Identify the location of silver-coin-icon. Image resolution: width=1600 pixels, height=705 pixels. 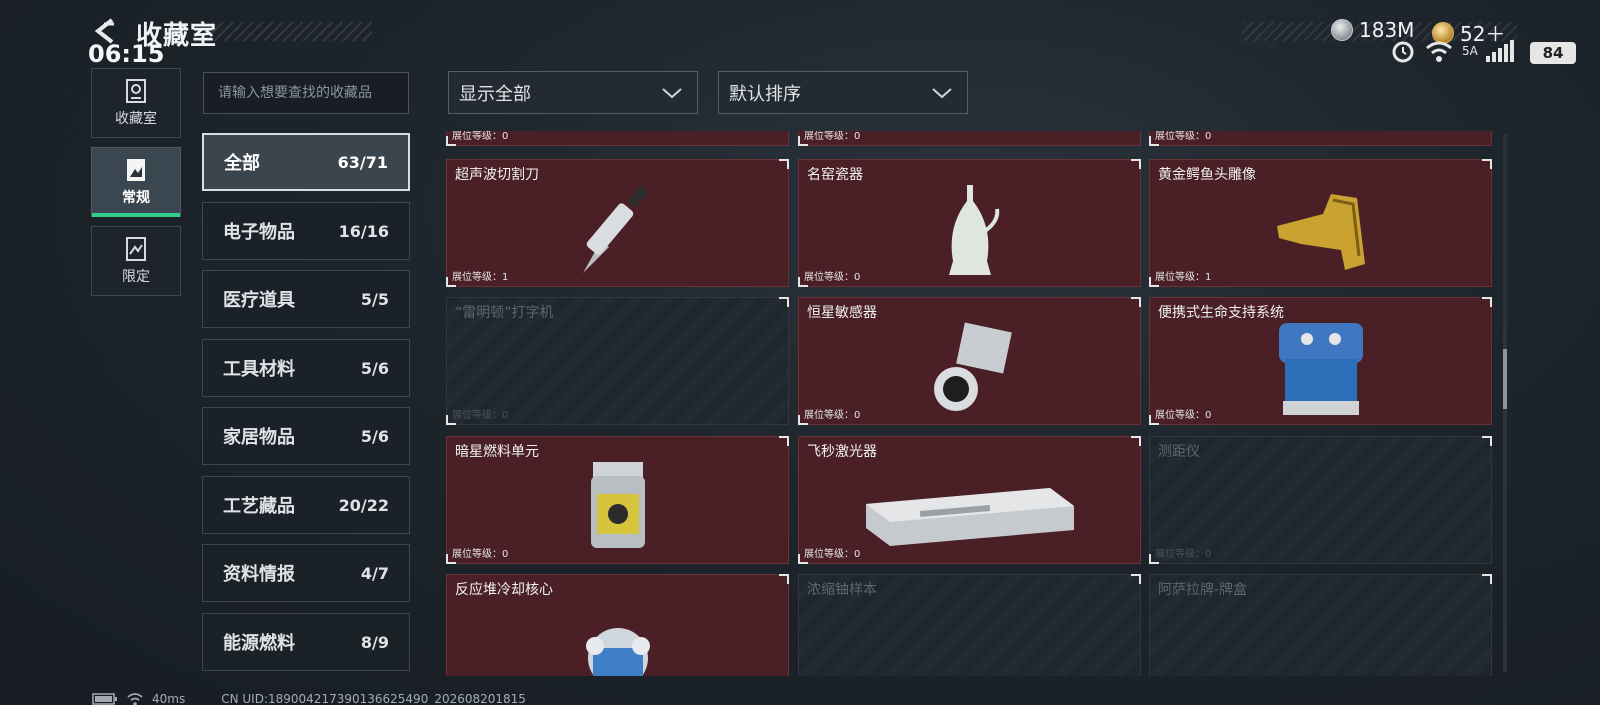
(1342, 30).